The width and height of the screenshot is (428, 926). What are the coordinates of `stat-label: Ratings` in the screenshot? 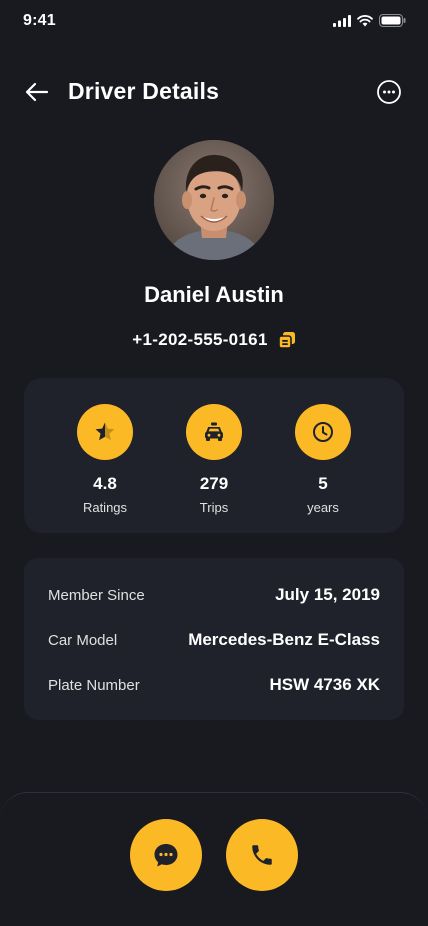 It's located at (105, 507).